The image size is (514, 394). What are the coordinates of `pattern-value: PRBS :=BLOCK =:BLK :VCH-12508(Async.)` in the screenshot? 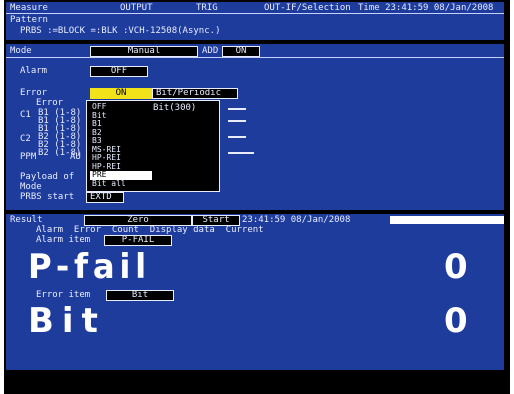 It's located at (120, 31).